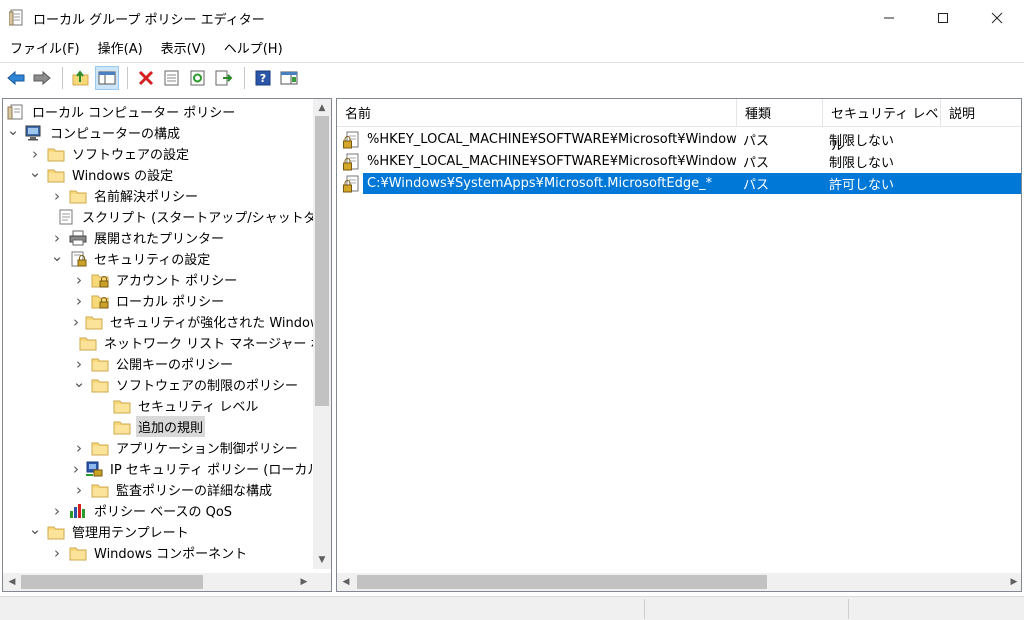  I want to click on policy-editor-icon, so click(16, 18).